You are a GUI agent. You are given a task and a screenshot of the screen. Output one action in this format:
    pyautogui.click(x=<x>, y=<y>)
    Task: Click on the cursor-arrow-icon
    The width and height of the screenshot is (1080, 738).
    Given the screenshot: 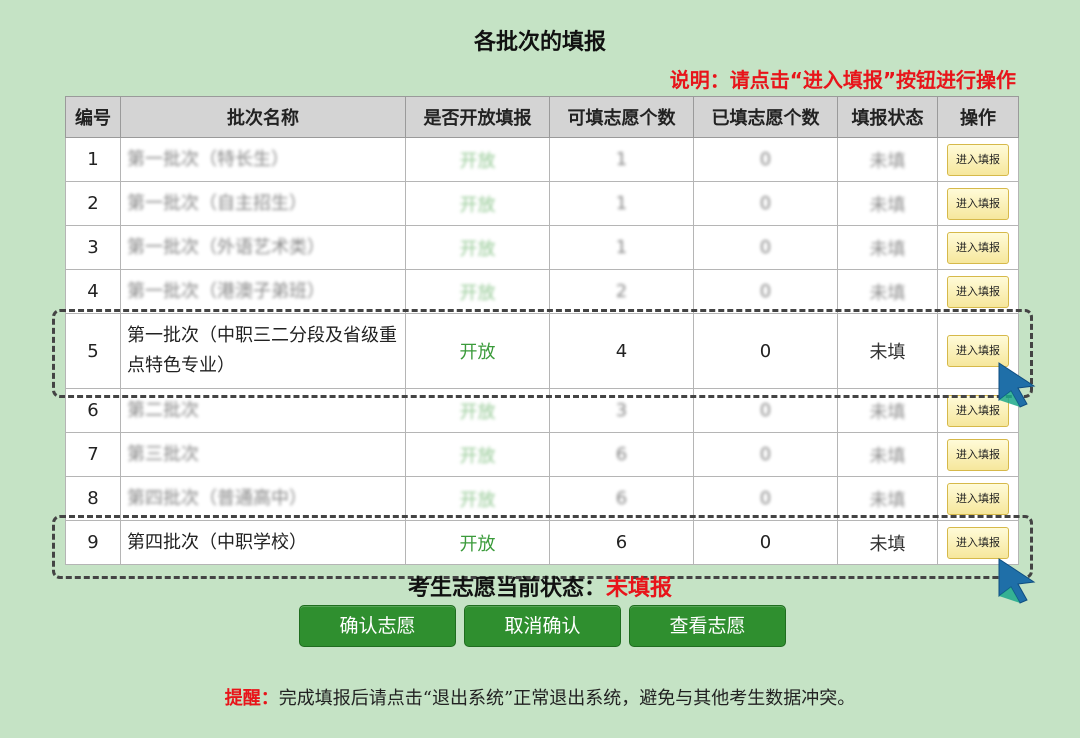 What is the action you would take?
    pyautogui.click(x=1017, y=385)
    